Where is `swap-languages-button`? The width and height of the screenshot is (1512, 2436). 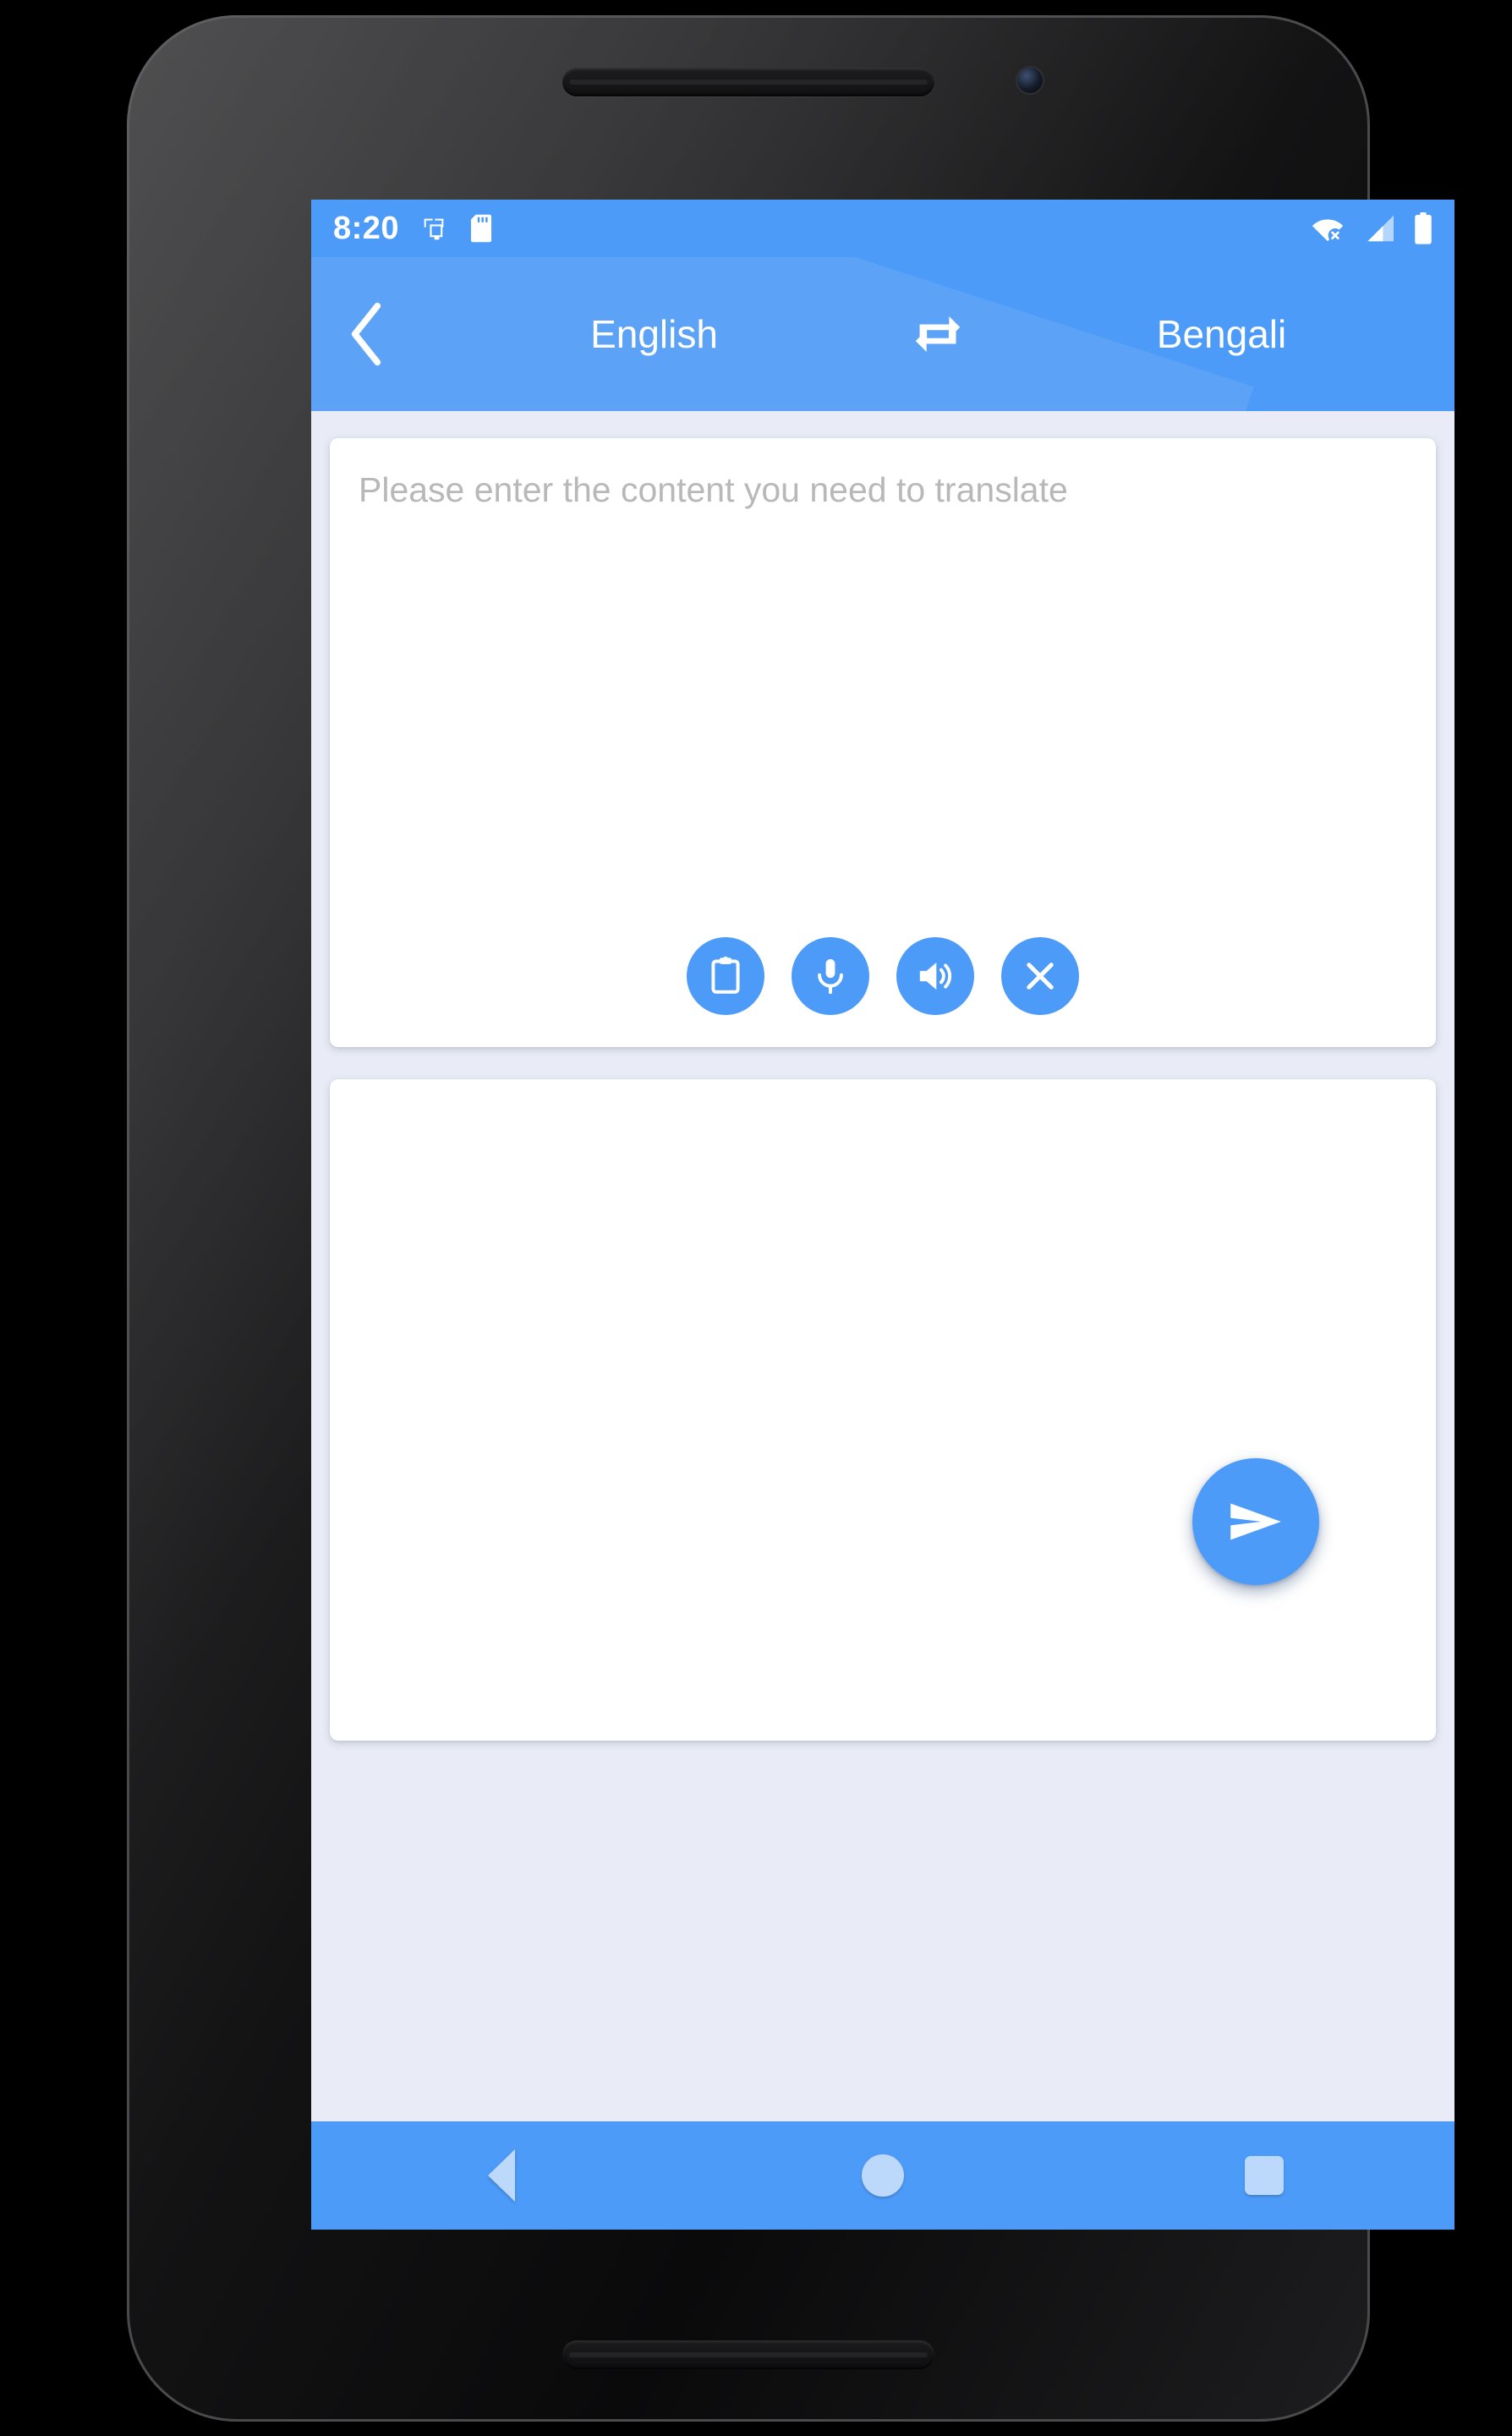
swap-languages-button is located at coordinates (938, 334).